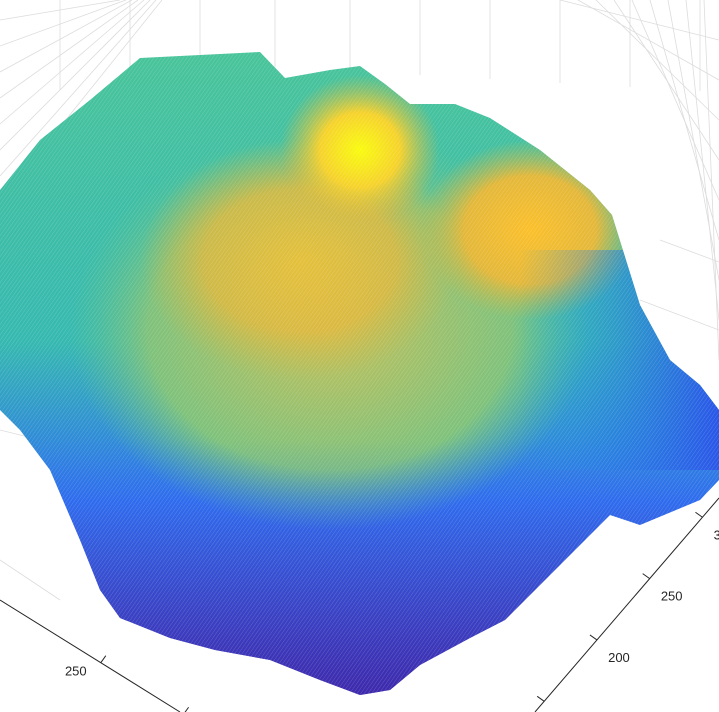 This screenshot has height=712, width=719. Describe the element at coordinates (619, 657) in the screenshot. I see `tick-label: 200` at that location.